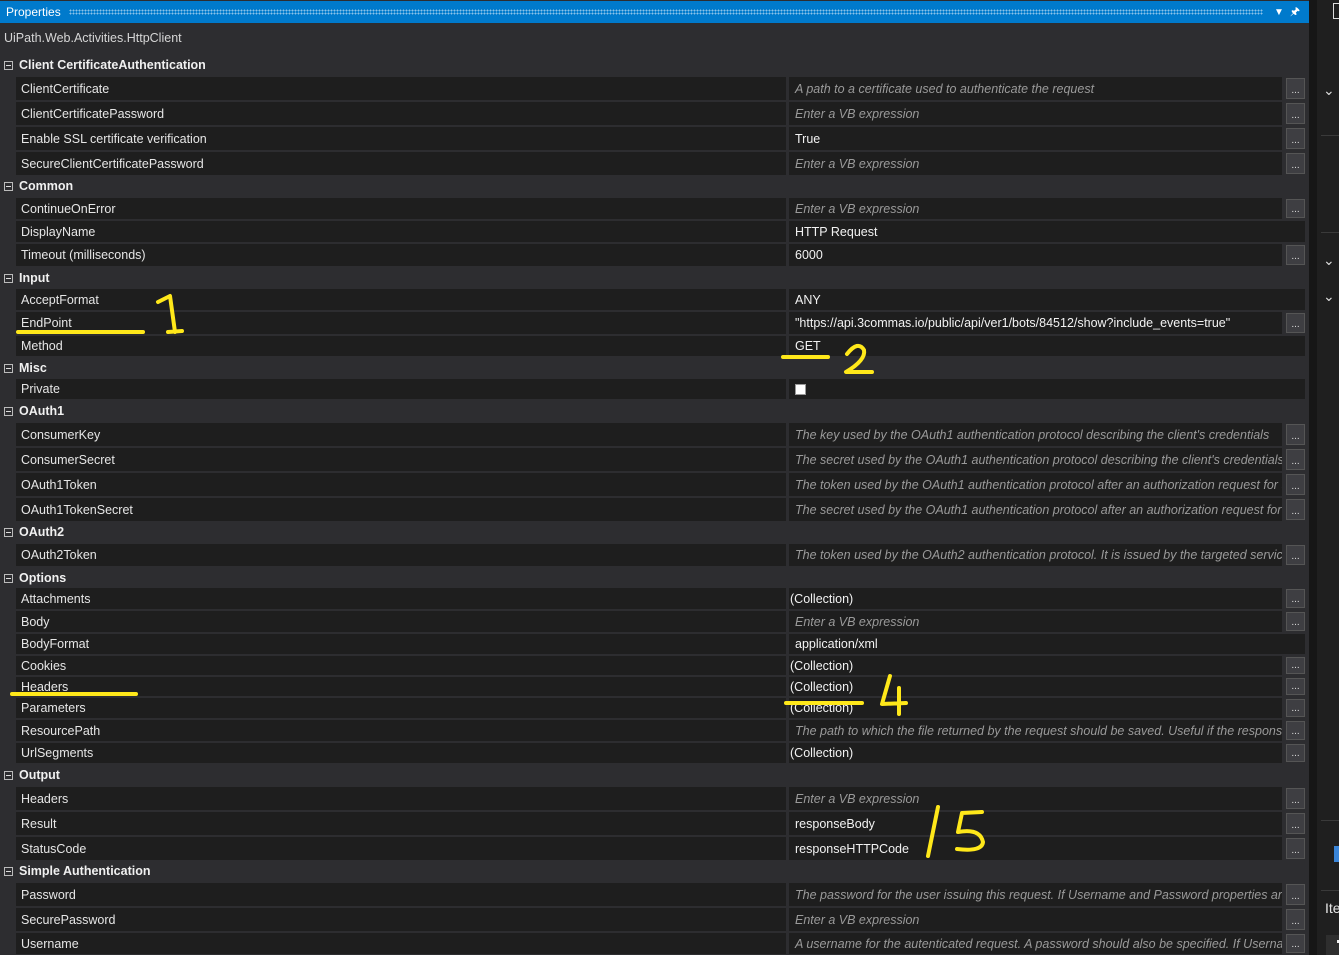 Image resolution: width=1339 pixels, height=955 pixels. I want to click on private-checkbox, so click(800, 389).